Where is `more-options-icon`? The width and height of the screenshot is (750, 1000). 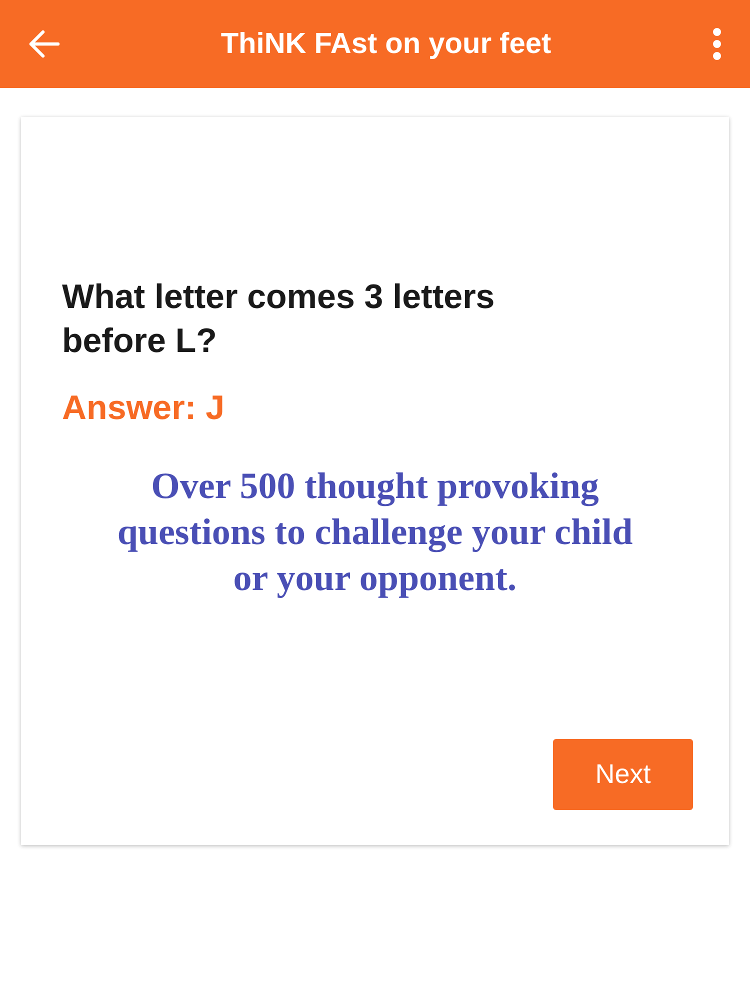 more-options-icon is located at coordinates (717, 44).